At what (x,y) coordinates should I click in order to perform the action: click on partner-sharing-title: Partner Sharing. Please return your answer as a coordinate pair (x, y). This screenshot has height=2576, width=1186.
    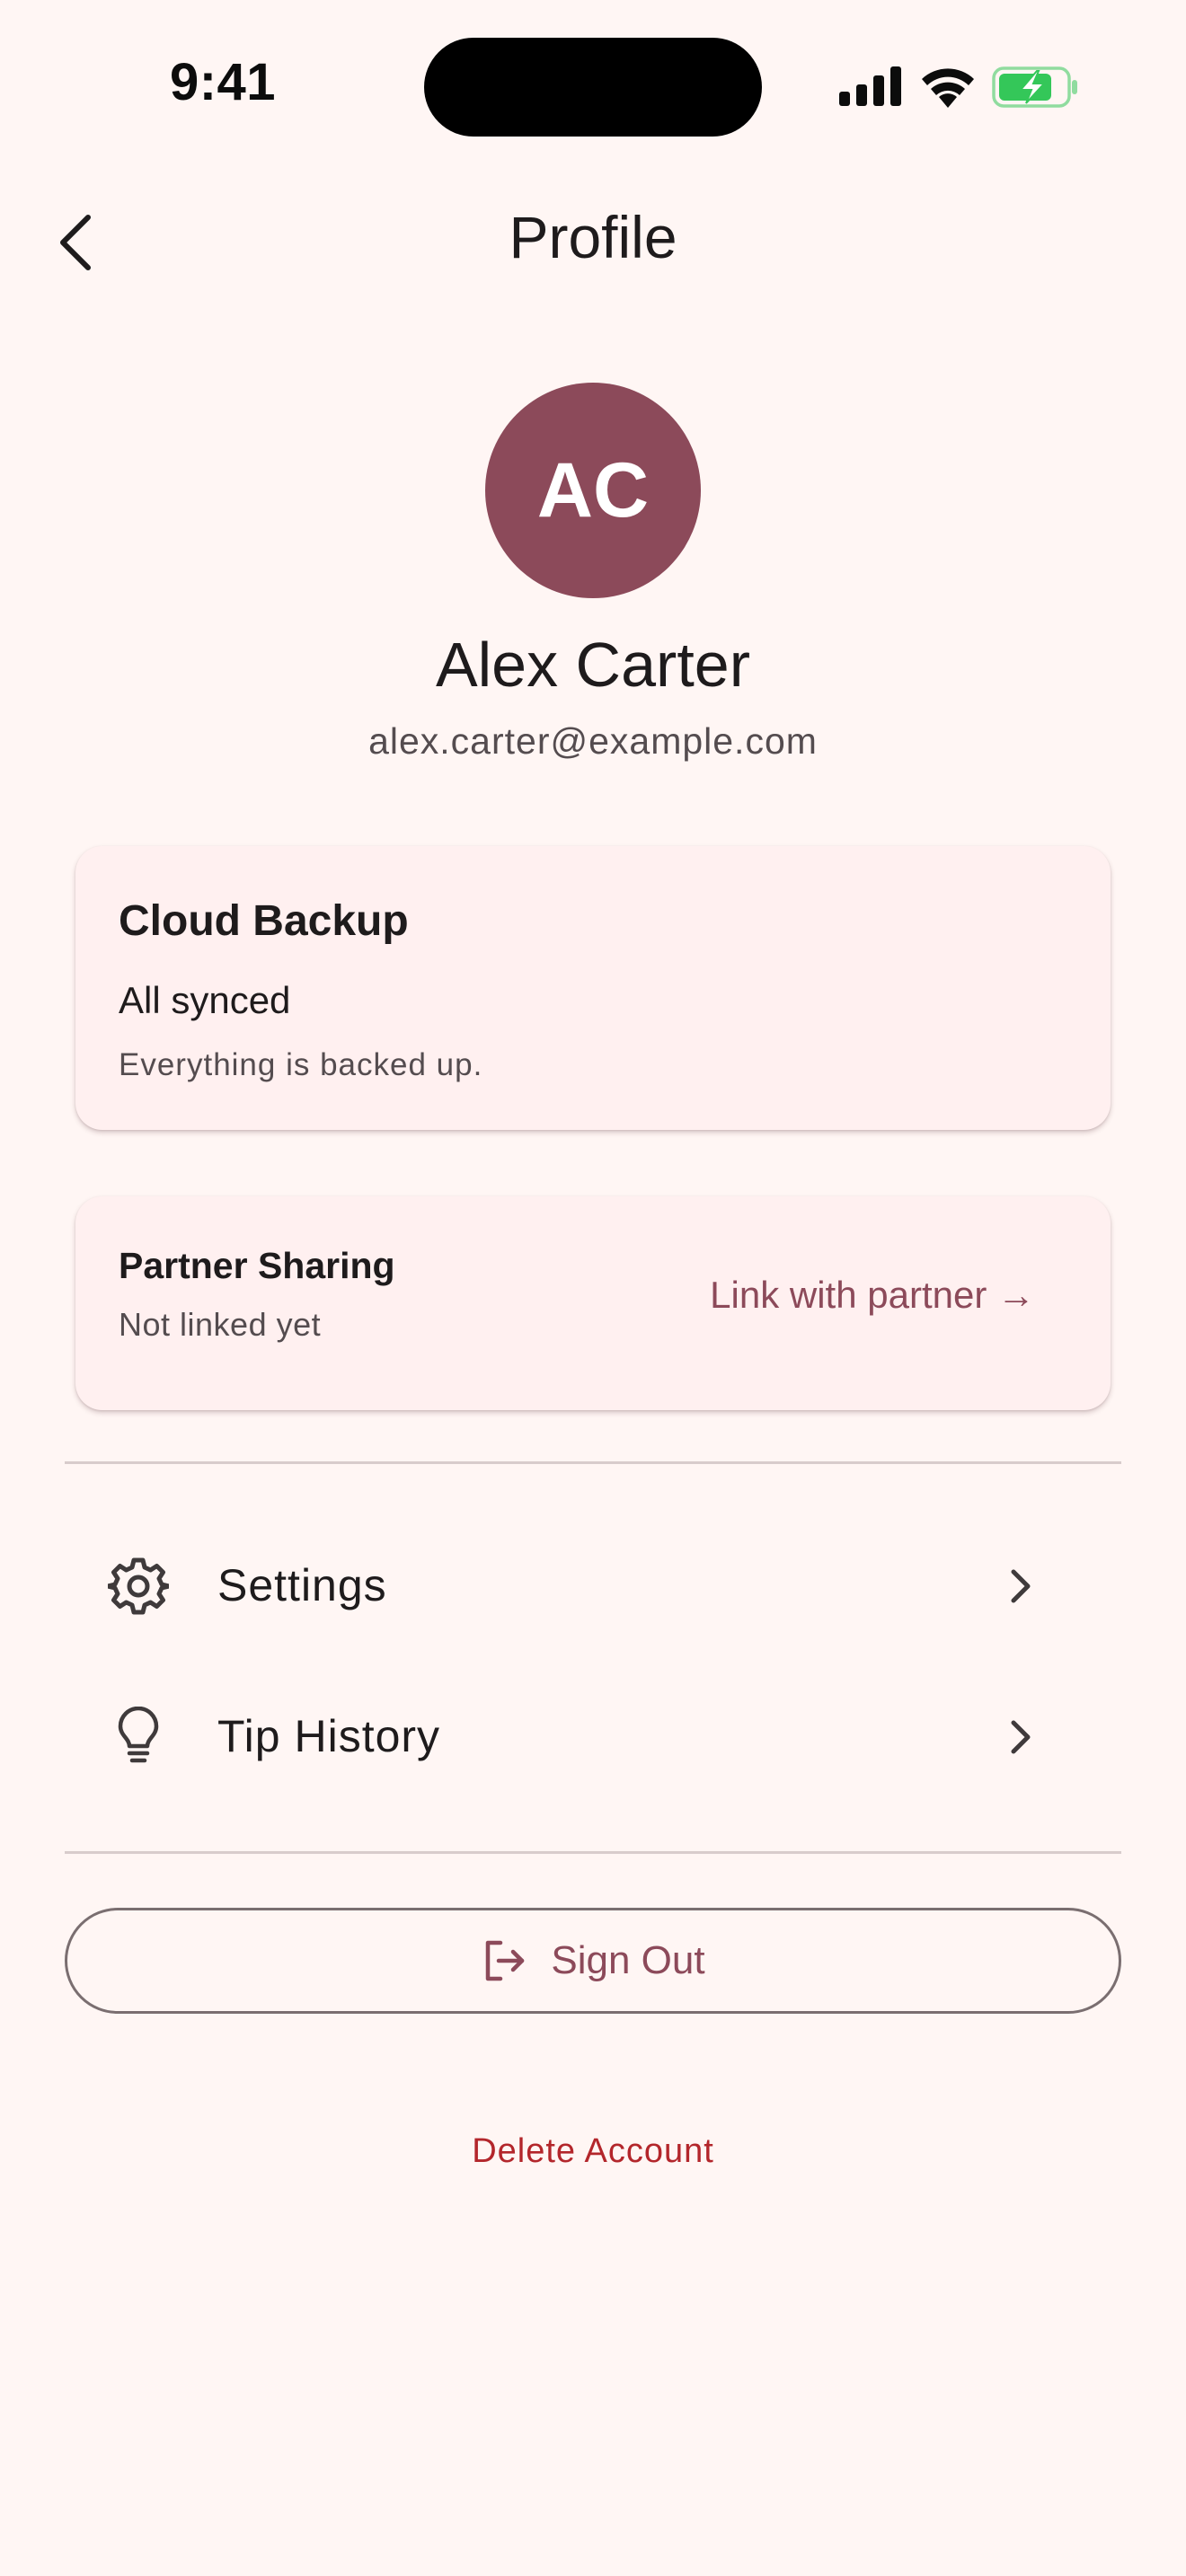
    Looking at the image, I should click on (257, 1265).